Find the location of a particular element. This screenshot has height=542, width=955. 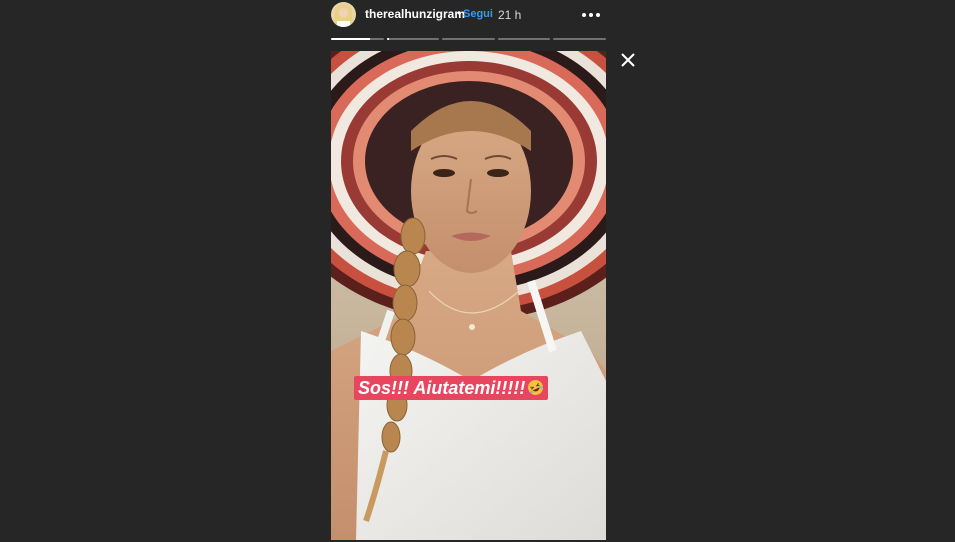

avatar is located at coordinates (343, 14).